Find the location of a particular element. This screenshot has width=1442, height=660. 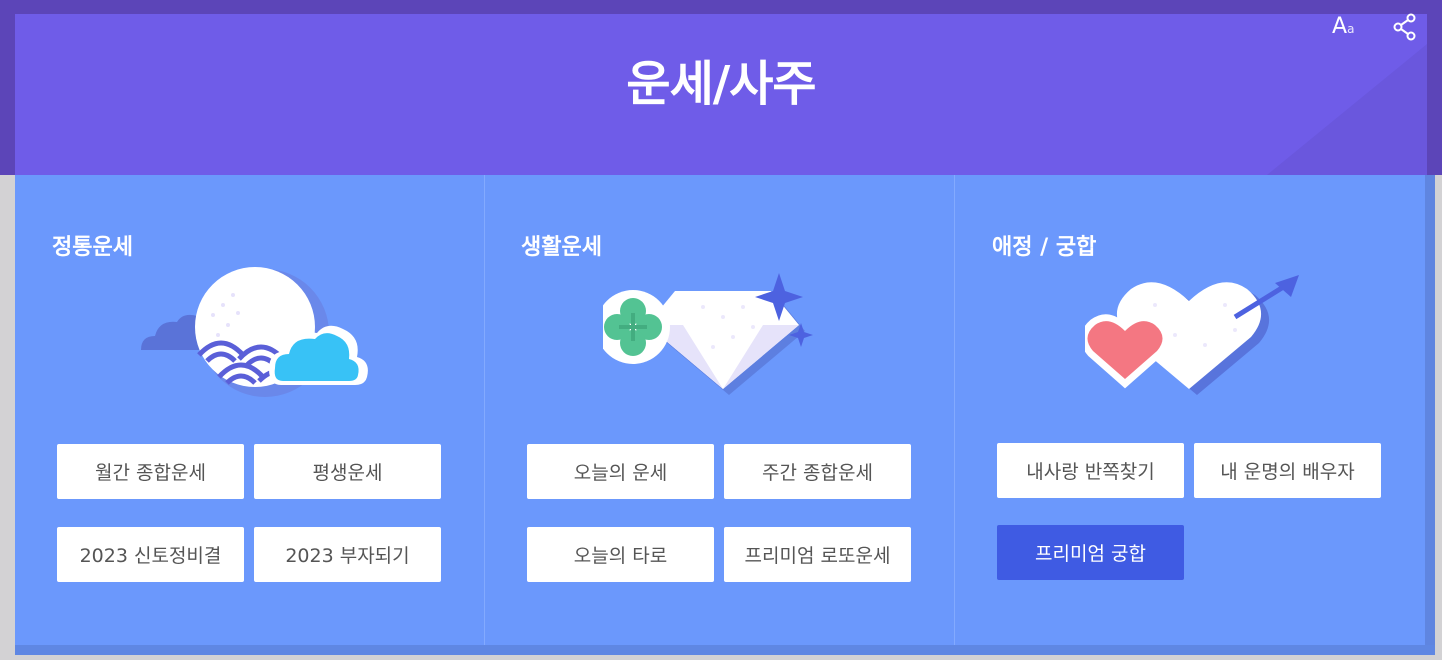

find-soulmate-button: 내사랑 반쪽찾기 is located at coordinates (1090, 470).